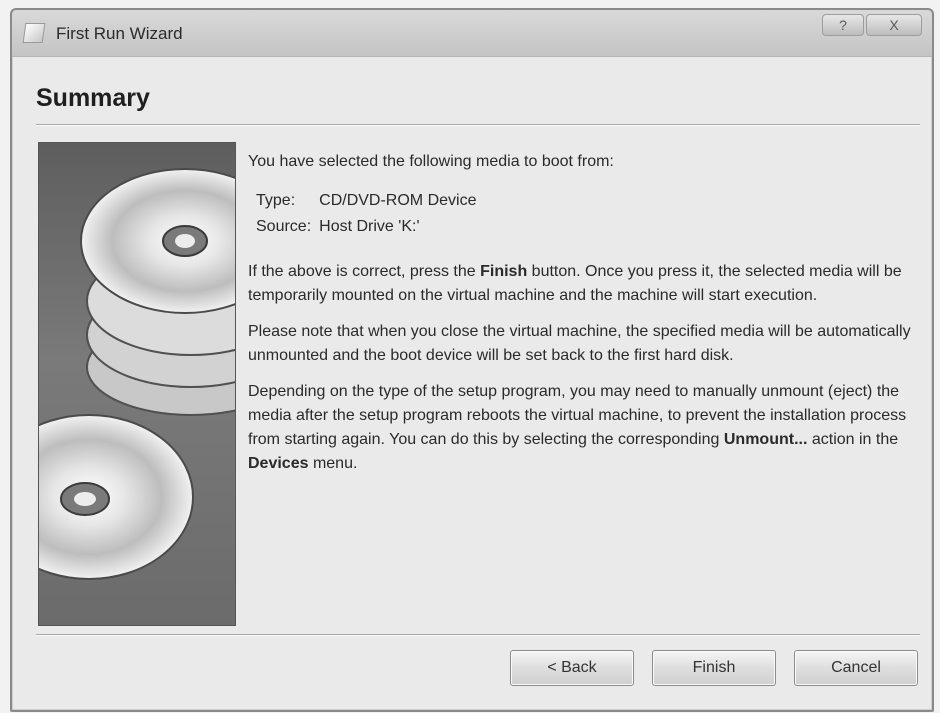 This screenshot has height=713, width=940. I want to click on title-divider, so click(478, 125).